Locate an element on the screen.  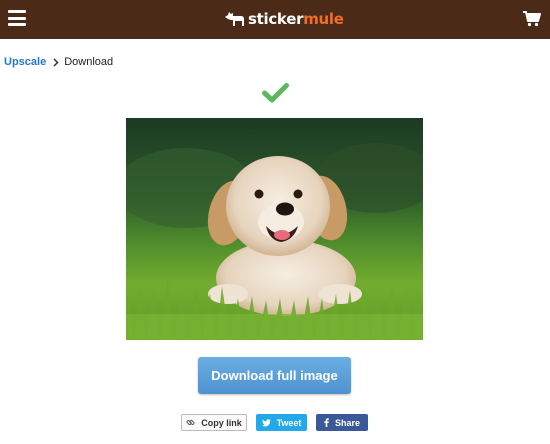
checkmark-icon is located at coordinates (275, 95).